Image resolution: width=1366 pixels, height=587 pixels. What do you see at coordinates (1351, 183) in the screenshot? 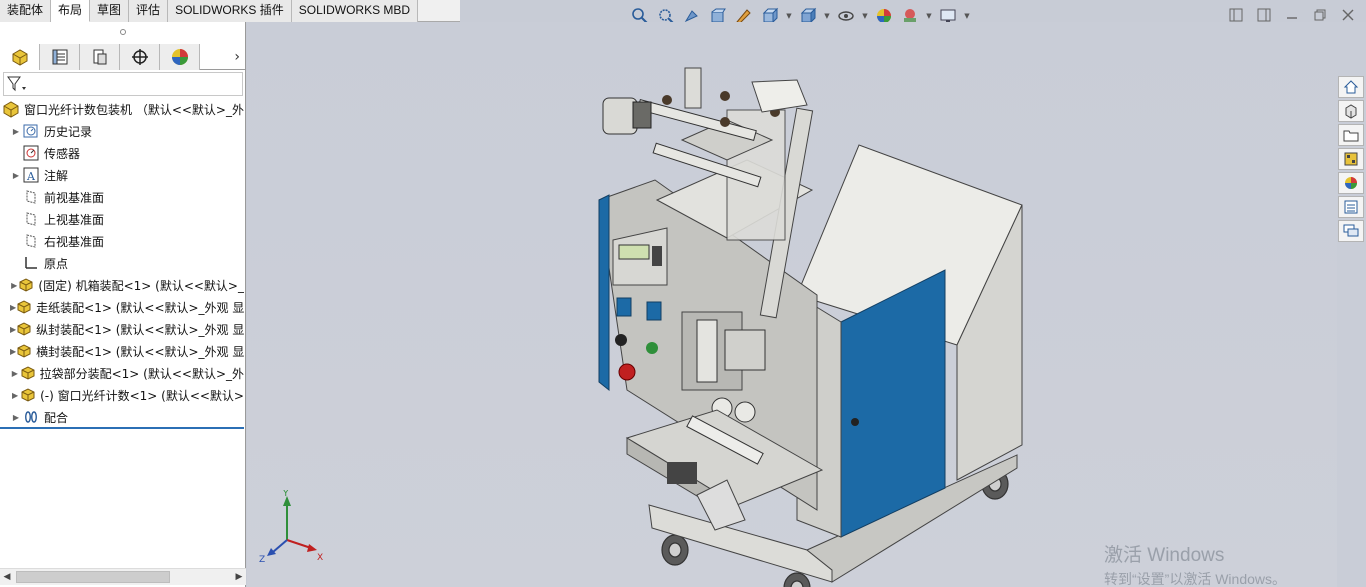
I see `appearances-icon` at bounding box center [1351, 183].